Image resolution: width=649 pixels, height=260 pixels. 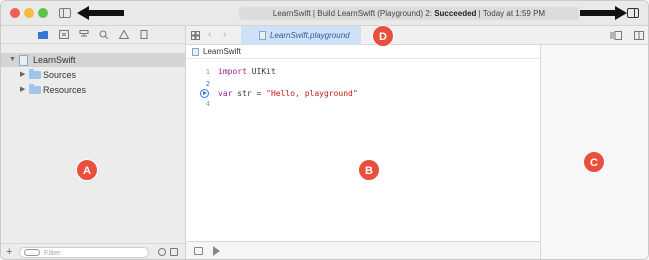 I want to click on playground-file-icon, so click(x=262, y=35).